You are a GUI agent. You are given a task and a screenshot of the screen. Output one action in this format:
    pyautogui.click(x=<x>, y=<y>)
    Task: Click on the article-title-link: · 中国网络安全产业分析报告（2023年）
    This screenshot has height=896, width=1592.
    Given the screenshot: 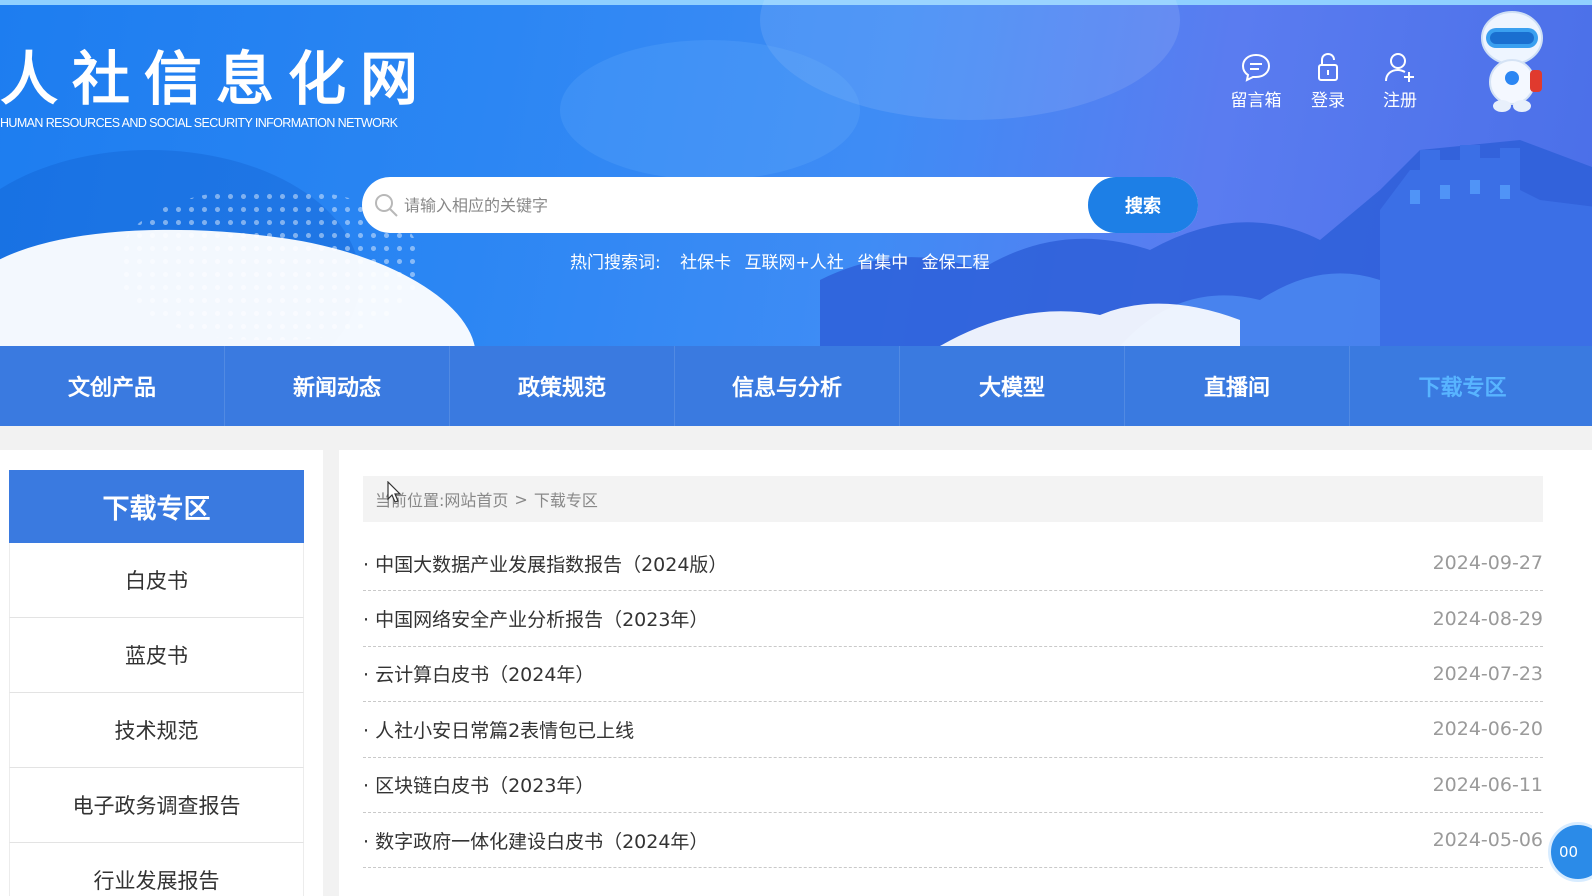 What is the action you would take?
    pyautogui.click(x=535, y=618)
    